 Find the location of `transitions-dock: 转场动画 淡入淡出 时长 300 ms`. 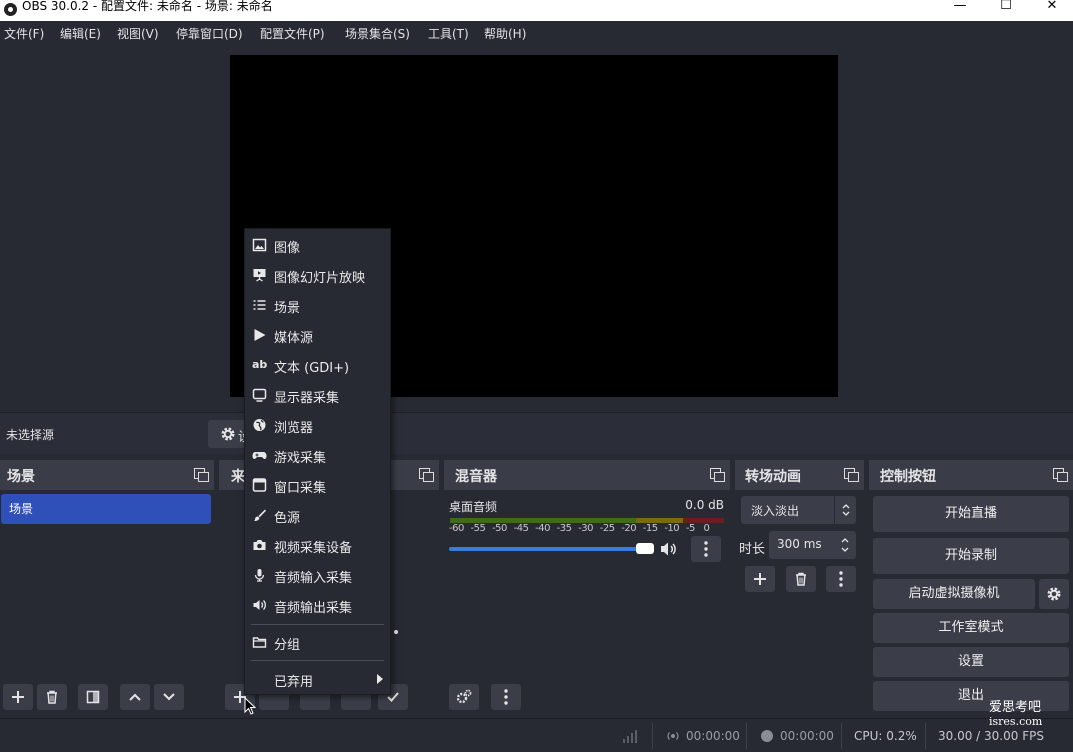

transitions-dock: 转场动画 淡入淡出 时长 300 ms is located at coordinates (799, 588).